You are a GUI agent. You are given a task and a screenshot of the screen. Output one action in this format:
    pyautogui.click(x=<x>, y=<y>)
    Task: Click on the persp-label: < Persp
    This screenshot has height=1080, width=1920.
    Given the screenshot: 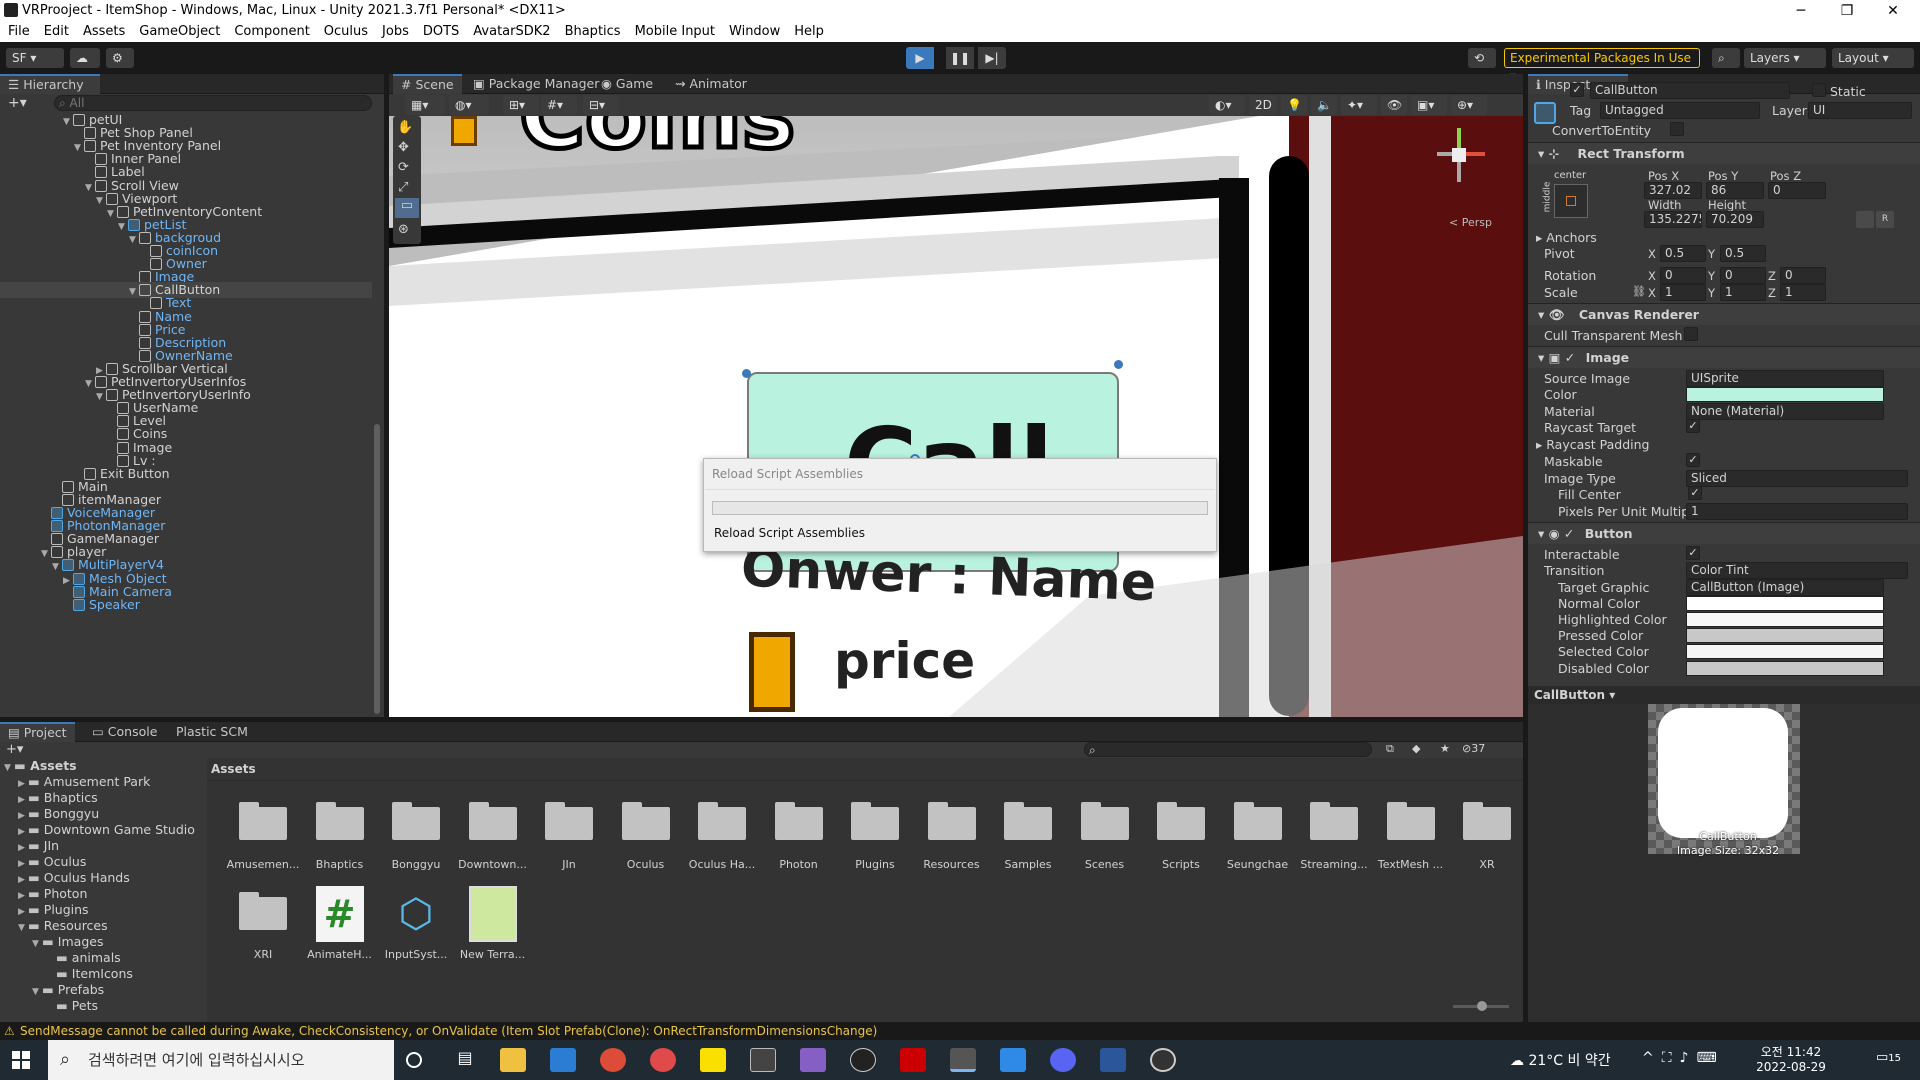 What is the action you would take?
    pyautogui.click(x=1470, y=222)
    